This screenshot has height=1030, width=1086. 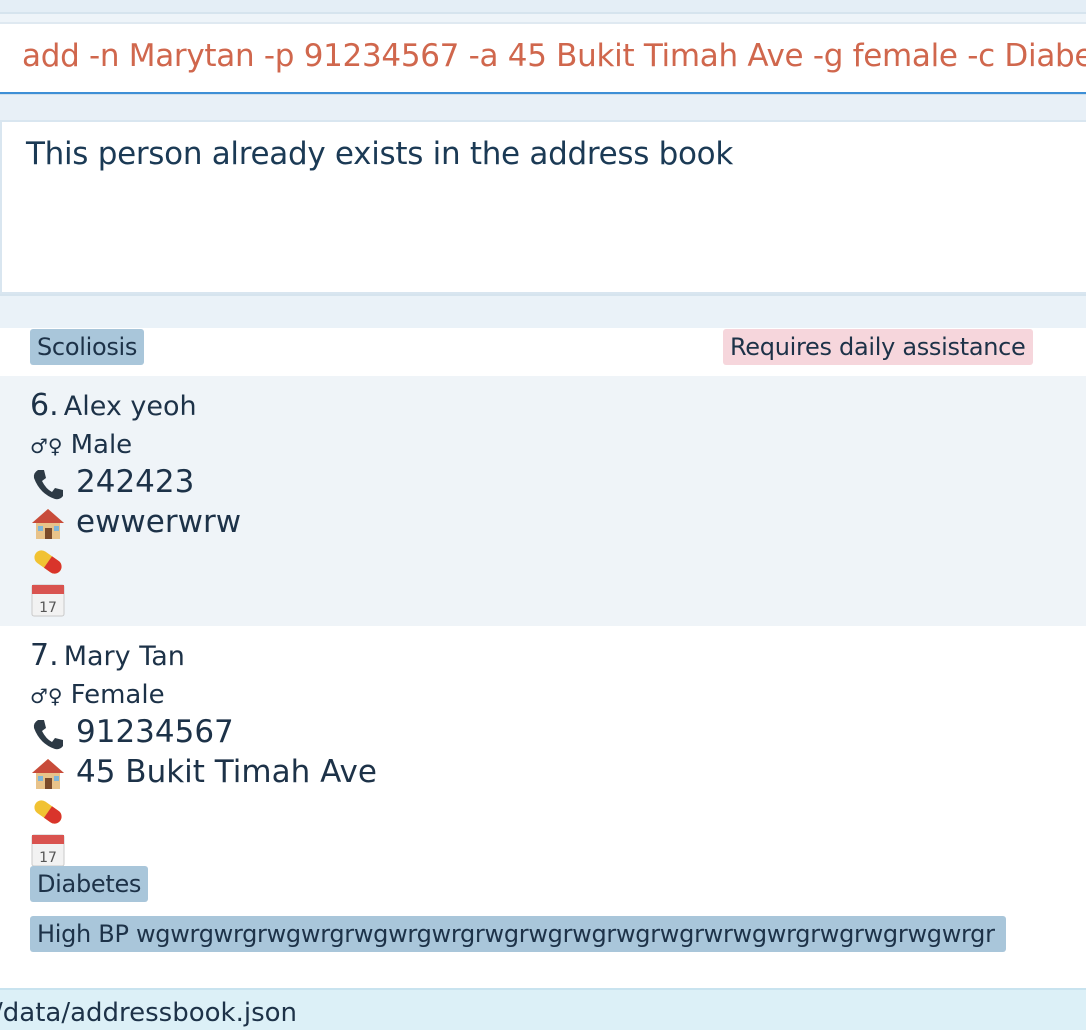 I want to click on person-phone: 91234567, so click(x=155, y=732).